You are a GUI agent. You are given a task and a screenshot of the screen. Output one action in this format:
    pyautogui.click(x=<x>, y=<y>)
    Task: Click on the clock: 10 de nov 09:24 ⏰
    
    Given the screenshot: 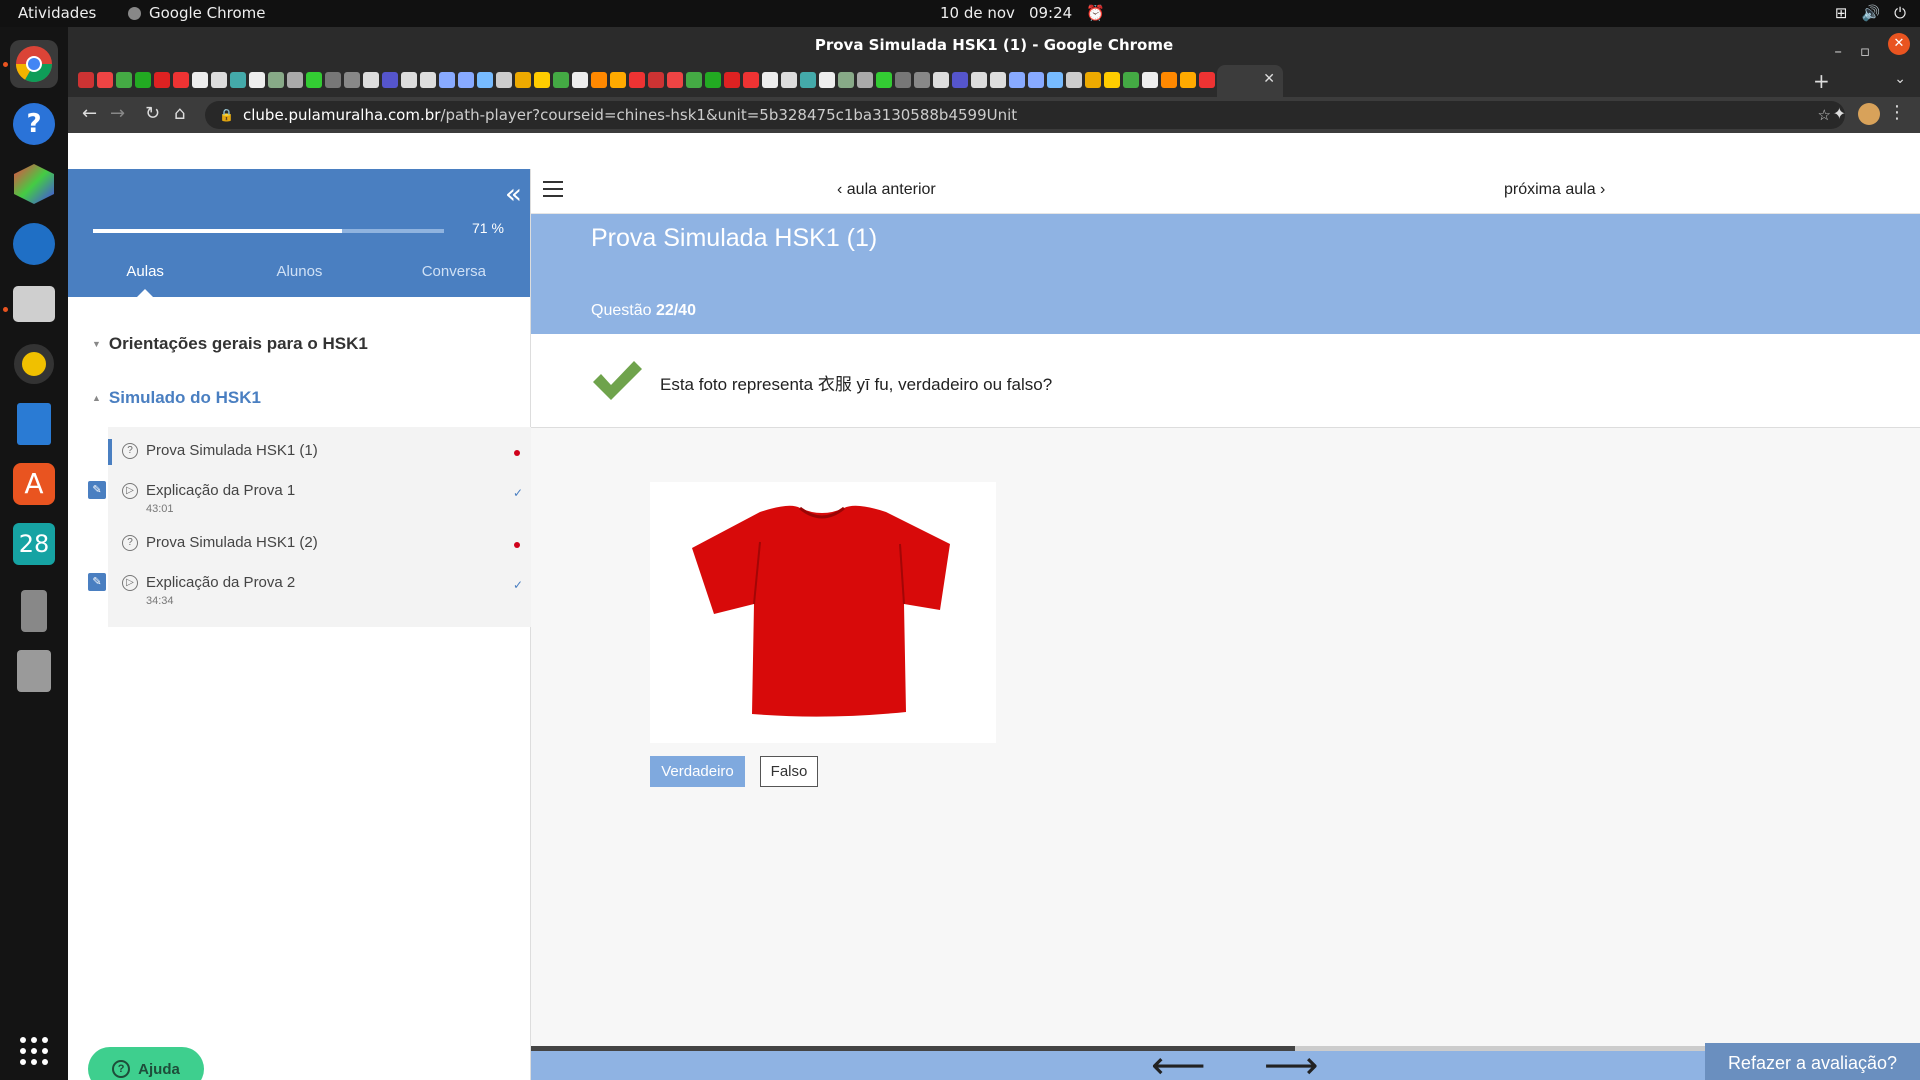 What is the action you would take?
    pyautogui.click(x=1022, y=13)
    